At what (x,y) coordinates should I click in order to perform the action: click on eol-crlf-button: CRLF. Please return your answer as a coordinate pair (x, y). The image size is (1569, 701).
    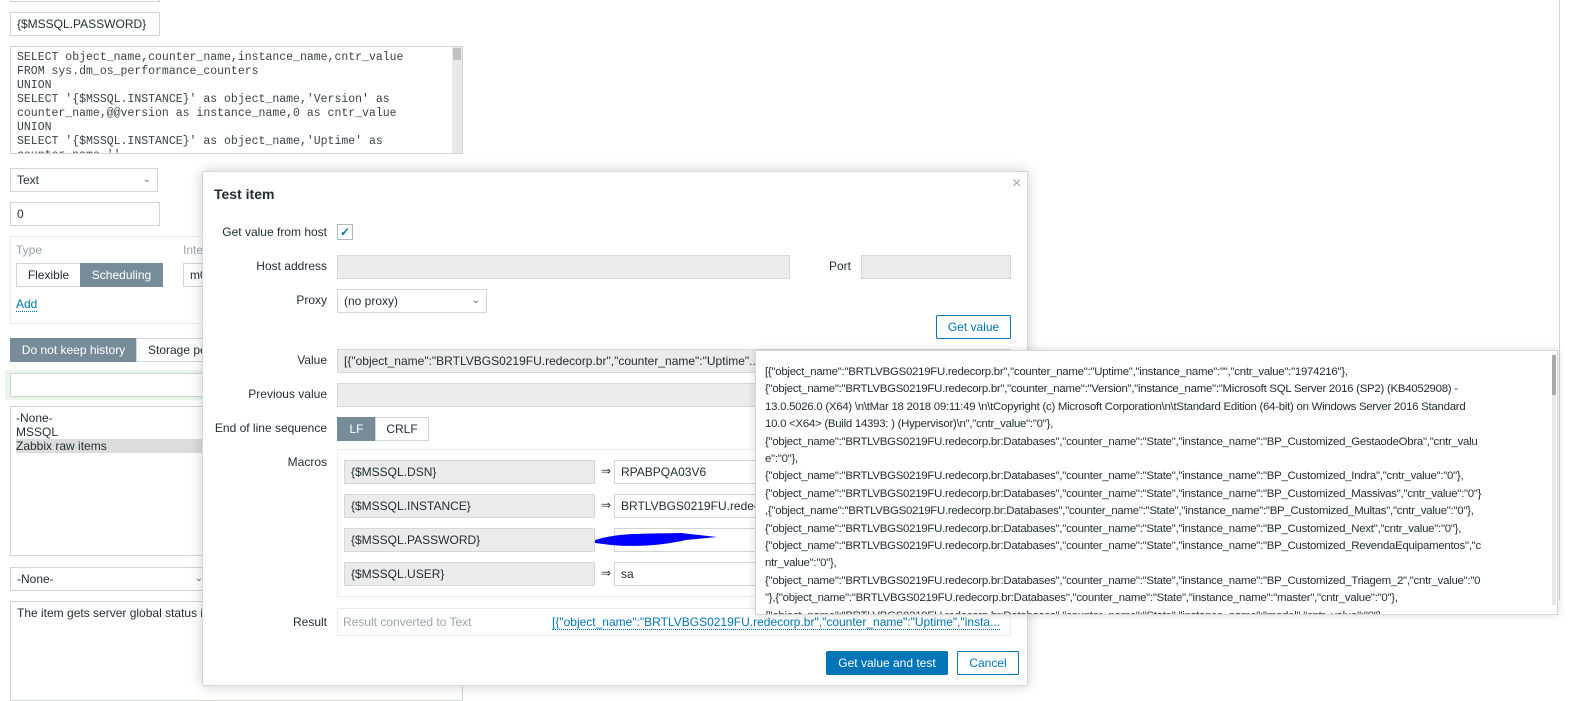
    Looking at the image, I should click on (402, 429).